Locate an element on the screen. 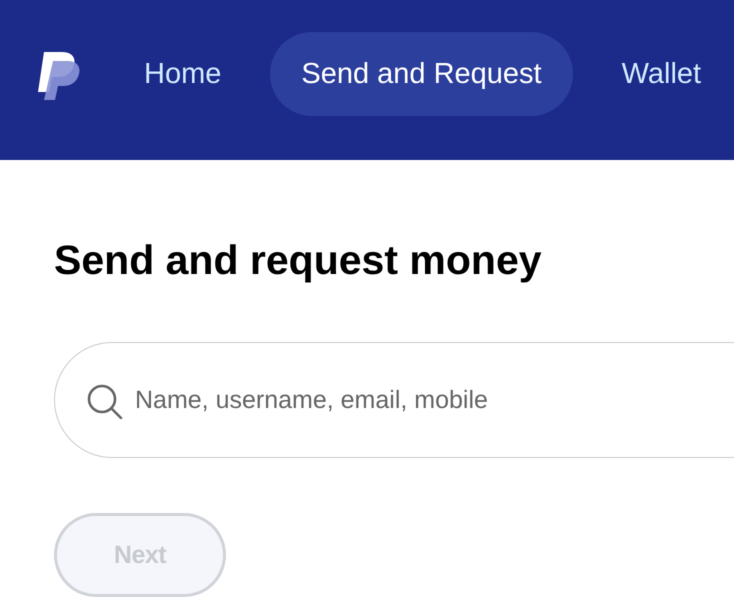 This screenshot has height=616, width=734. nav-tab: Home is located at coordinates (182, 74).